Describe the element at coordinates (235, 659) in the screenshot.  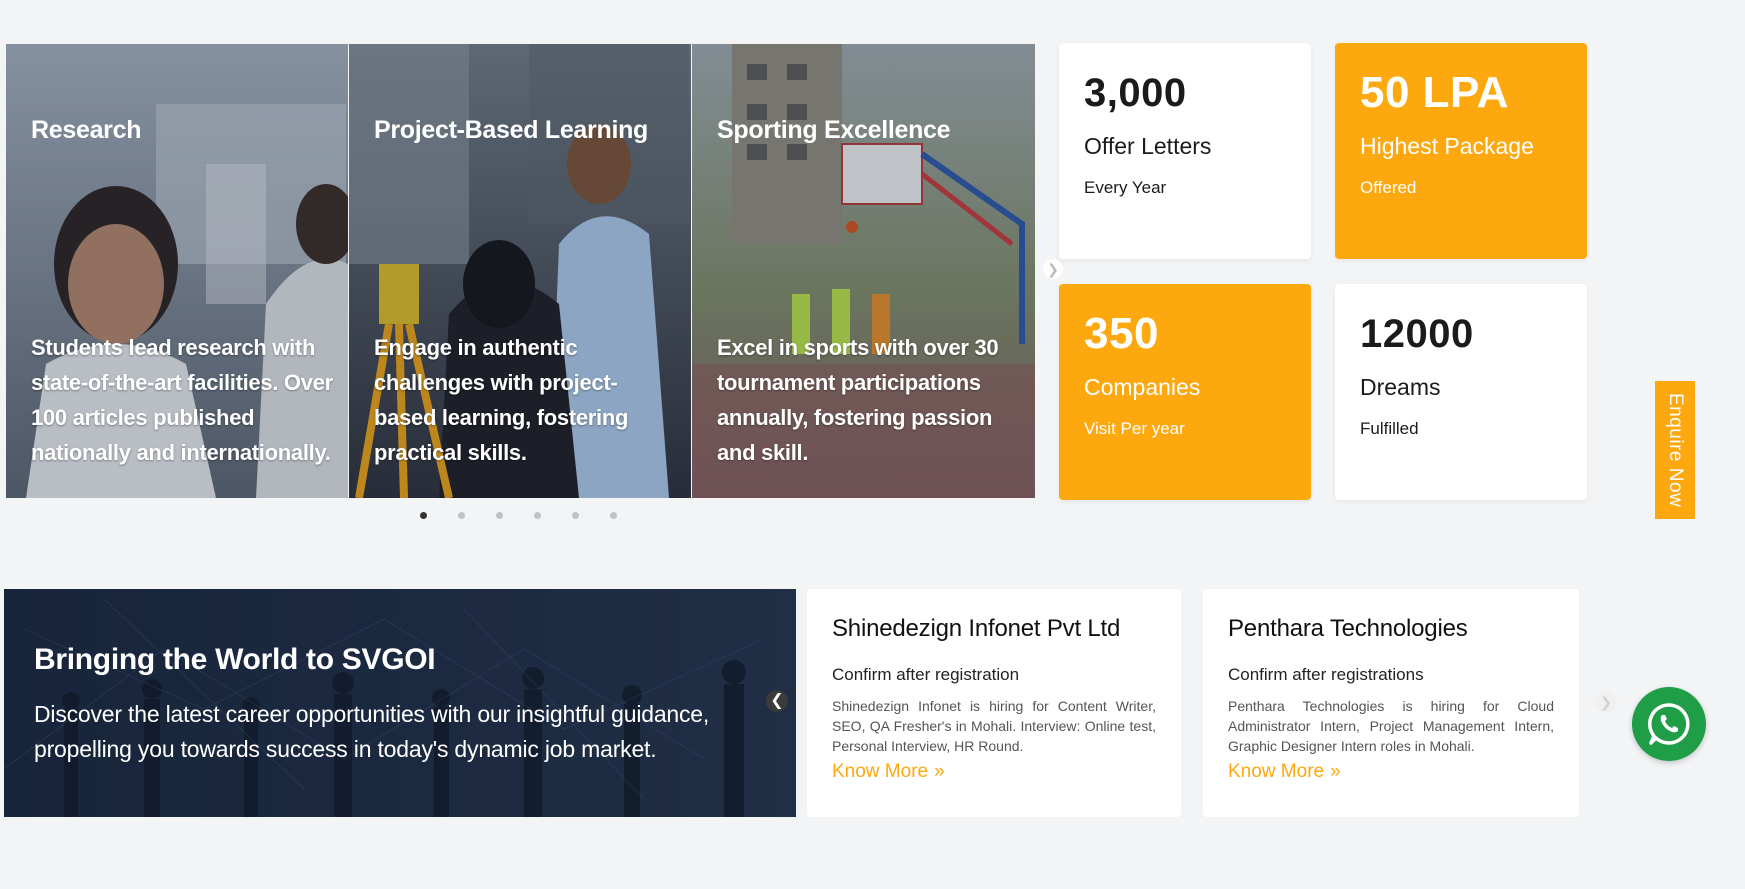
I see `banner-title: Bringing the World to SVGOI` at that location.